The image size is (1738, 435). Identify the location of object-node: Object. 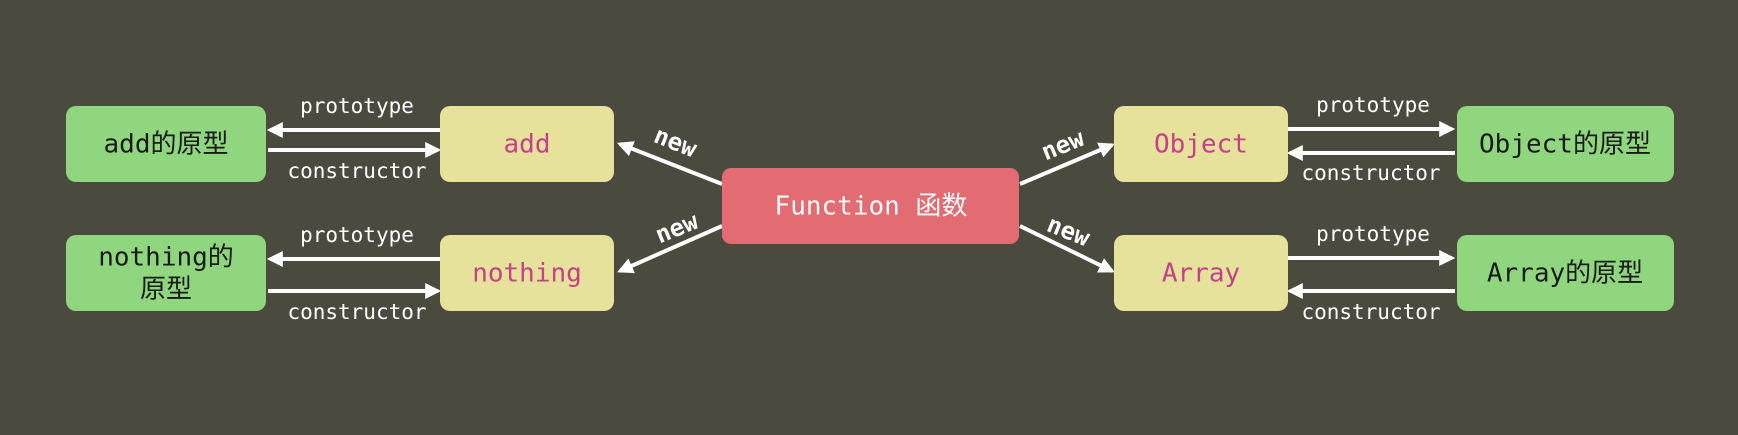
(1201, 144).